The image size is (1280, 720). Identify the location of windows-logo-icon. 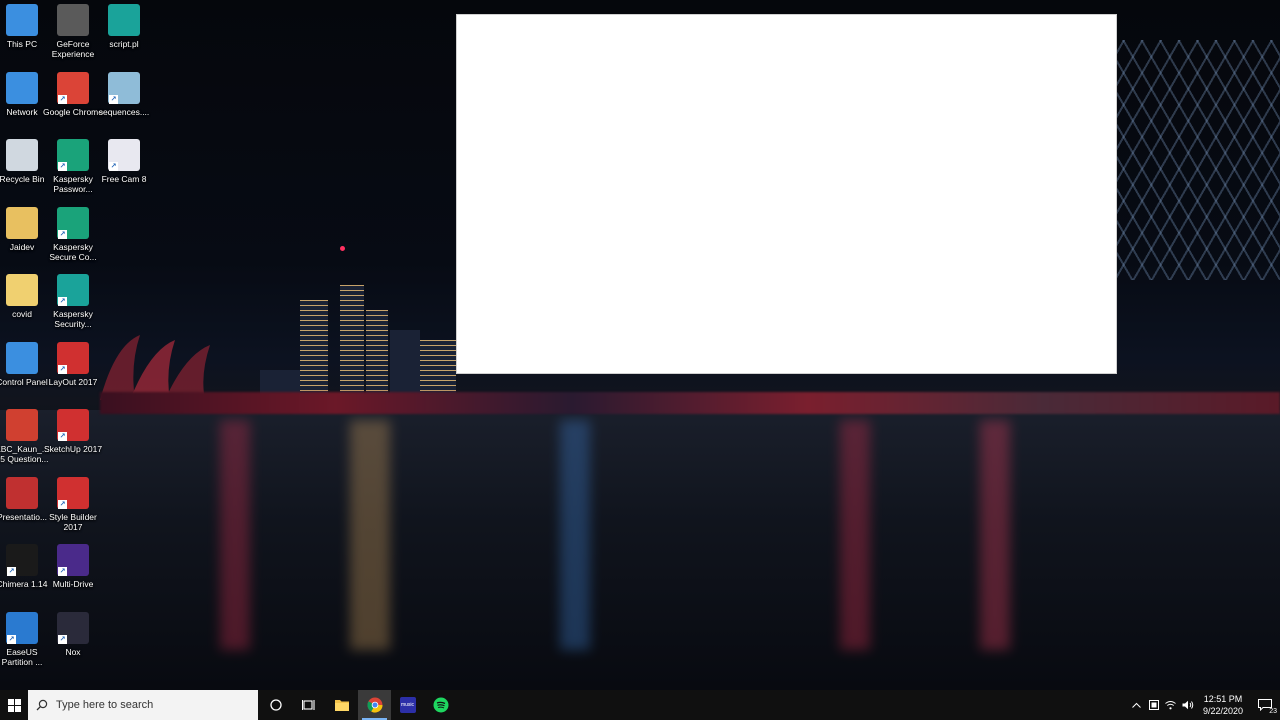
(14, 705).